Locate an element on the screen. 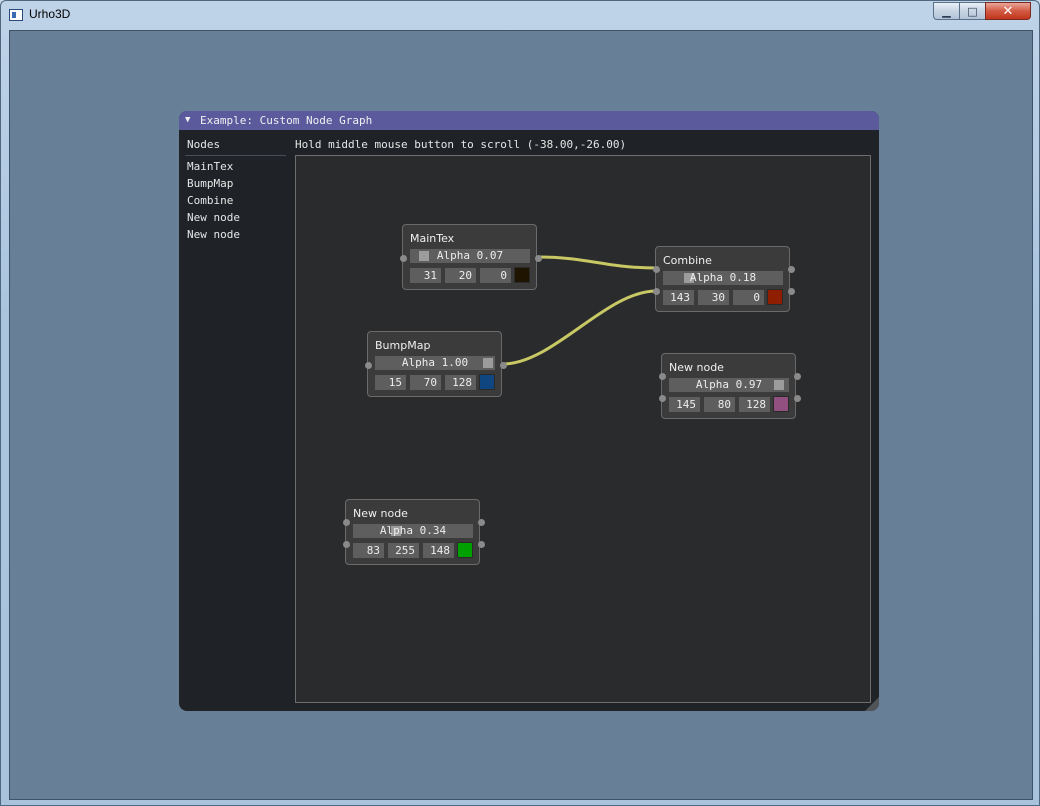 The width and height of the screenshot is (1040, 806). alpha-label: Alpha 0.34 is located at coordinates (413, 530).